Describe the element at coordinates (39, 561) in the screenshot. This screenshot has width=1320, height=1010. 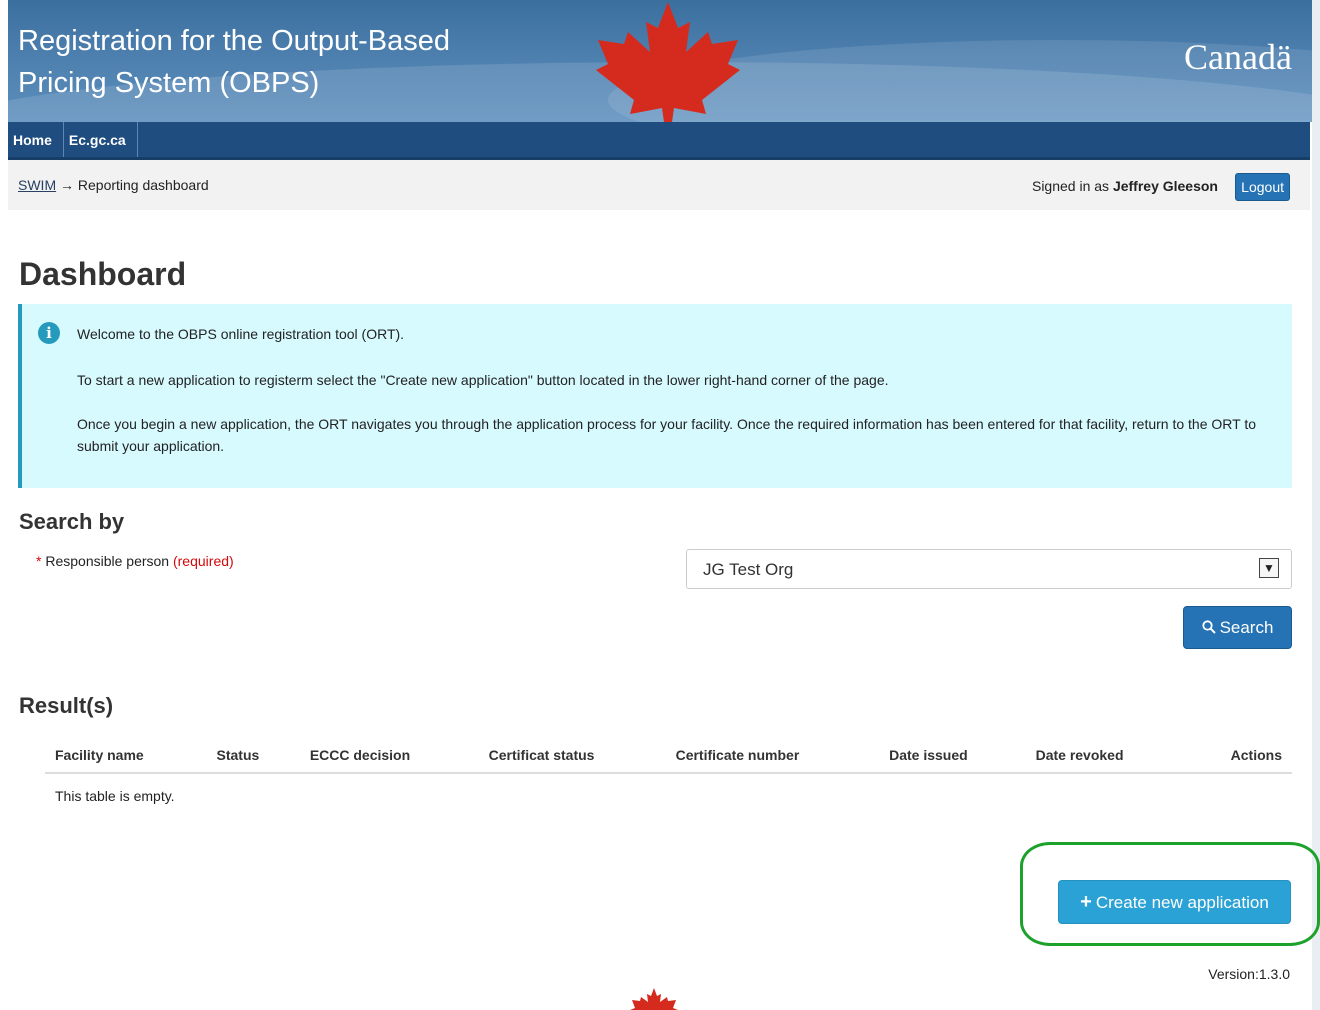
I see `required-star: *` at that location.